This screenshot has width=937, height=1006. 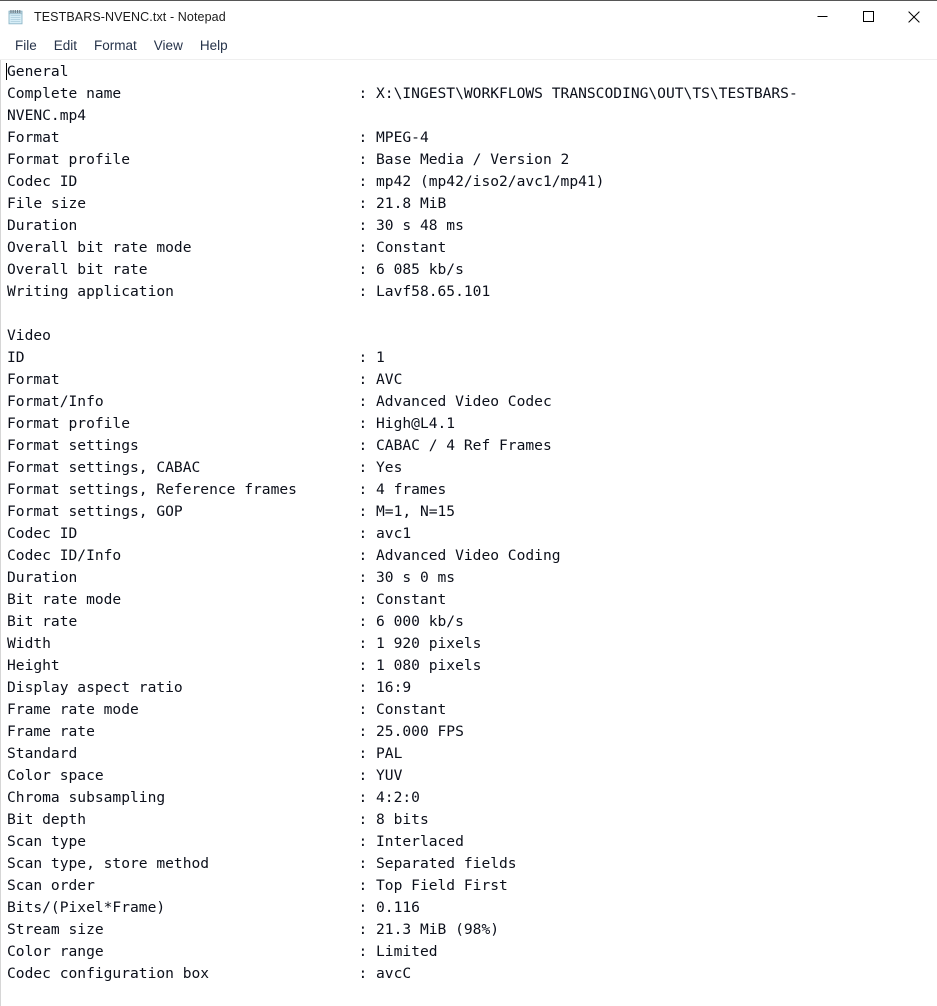 What do you see at coordinates (66, 45) in the screenshot?
I see `menu-item-edit: Edit` at bounding box center [66, 45].